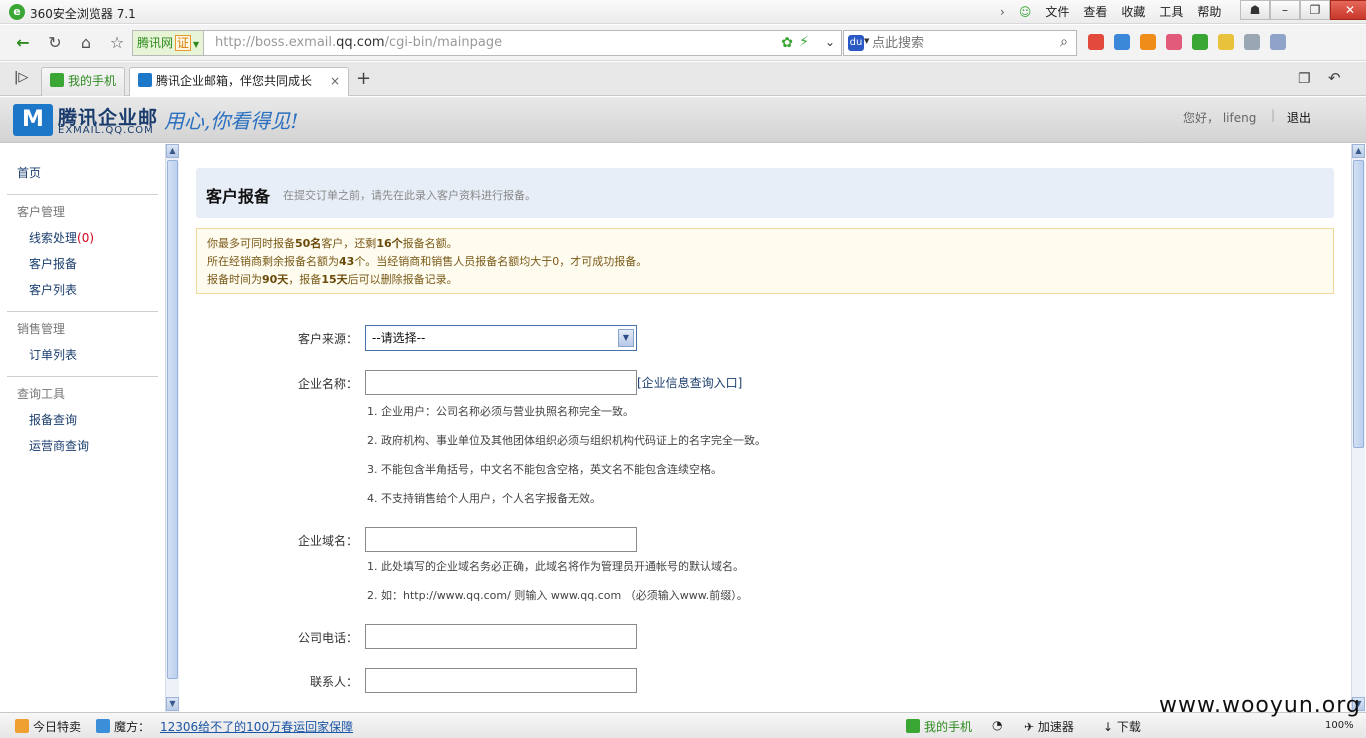 Image resolution: width=1366 pixels, height=738 pixels. Describe the element at coordinates (1171, 11) in the screenshot. I see `menu-tools: 工具` at that location.